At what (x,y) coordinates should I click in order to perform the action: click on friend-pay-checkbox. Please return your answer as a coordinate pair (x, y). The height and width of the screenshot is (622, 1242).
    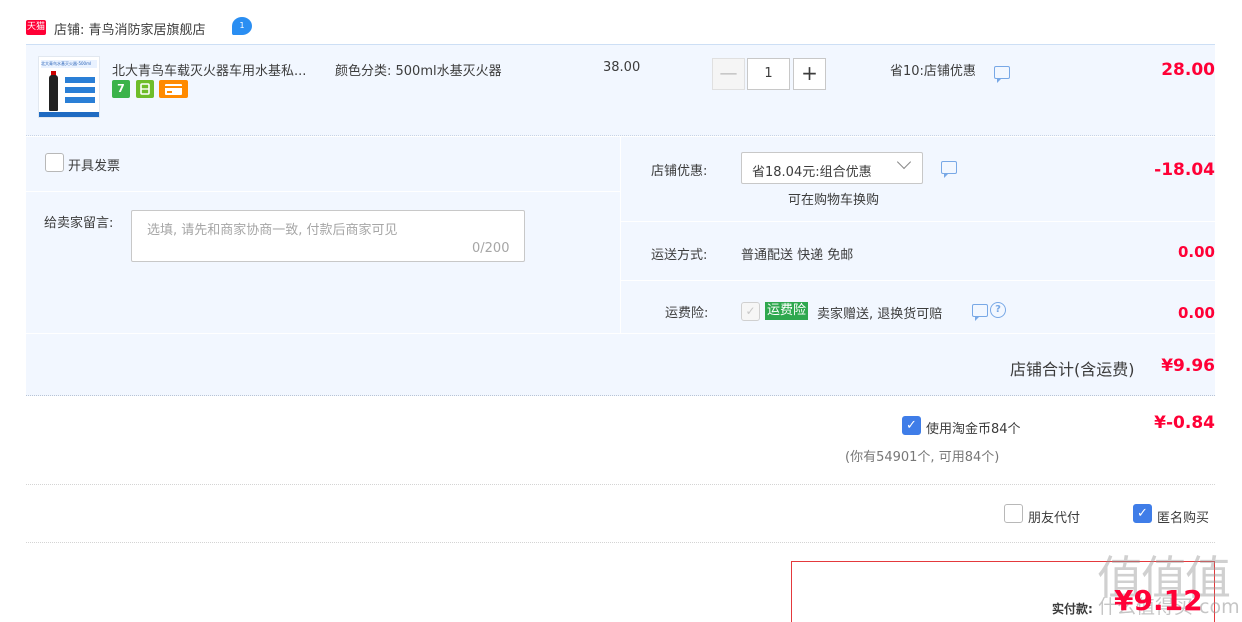
    Looking at the image, I should click on (1013, 513).